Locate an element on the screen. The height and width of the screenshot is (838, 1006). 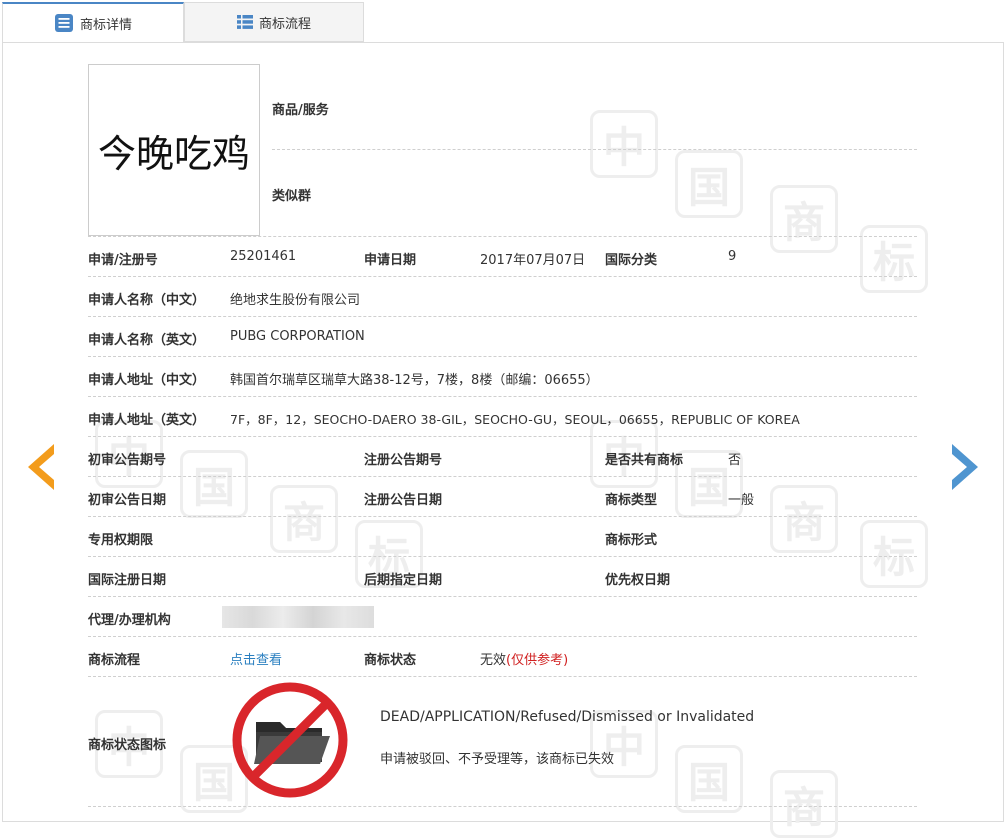
tab-label: 商标流程 is located at coordinates (284, 24).